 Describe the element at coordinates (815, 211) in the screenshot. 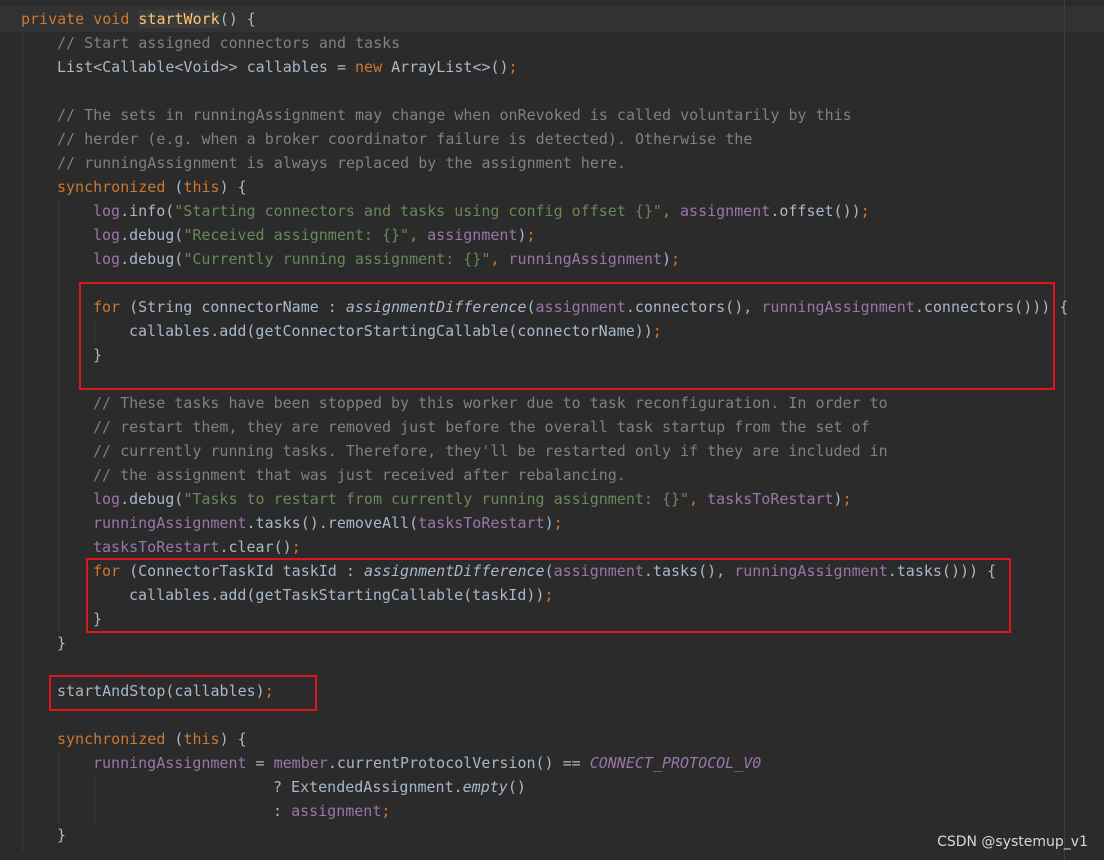

I see `code-text: .offset())` at that location.